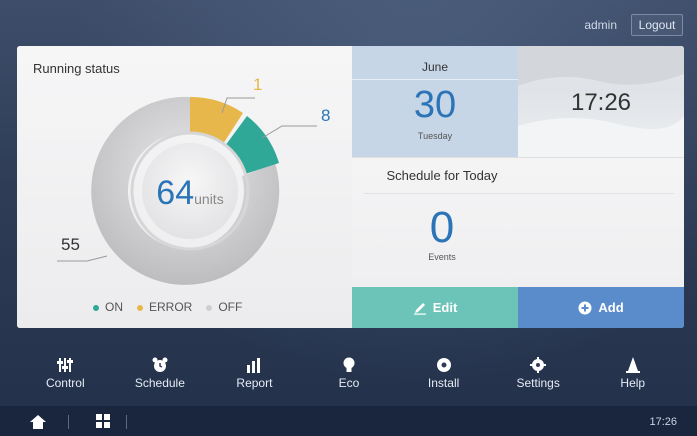 The image size is (697, 436). Describe the element at coordinates (65, 383) in the screenshot. I see `dock-control-label: Control` at that location.